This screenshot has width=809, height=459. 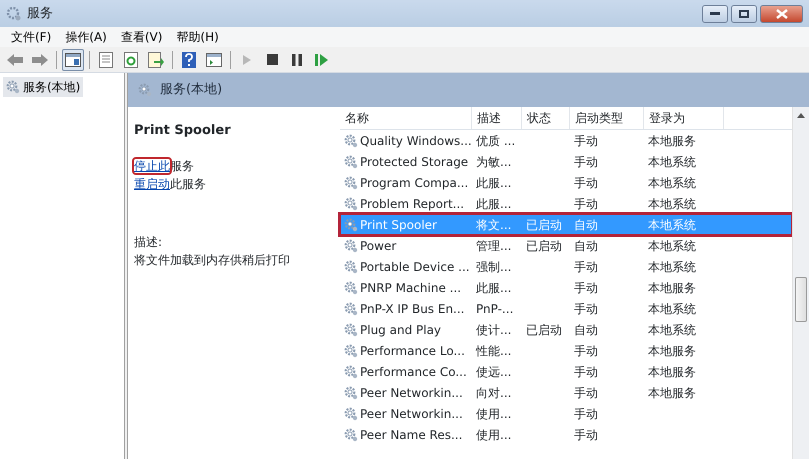 I want to click on scroll-thumb, so click(x=801, y=299).